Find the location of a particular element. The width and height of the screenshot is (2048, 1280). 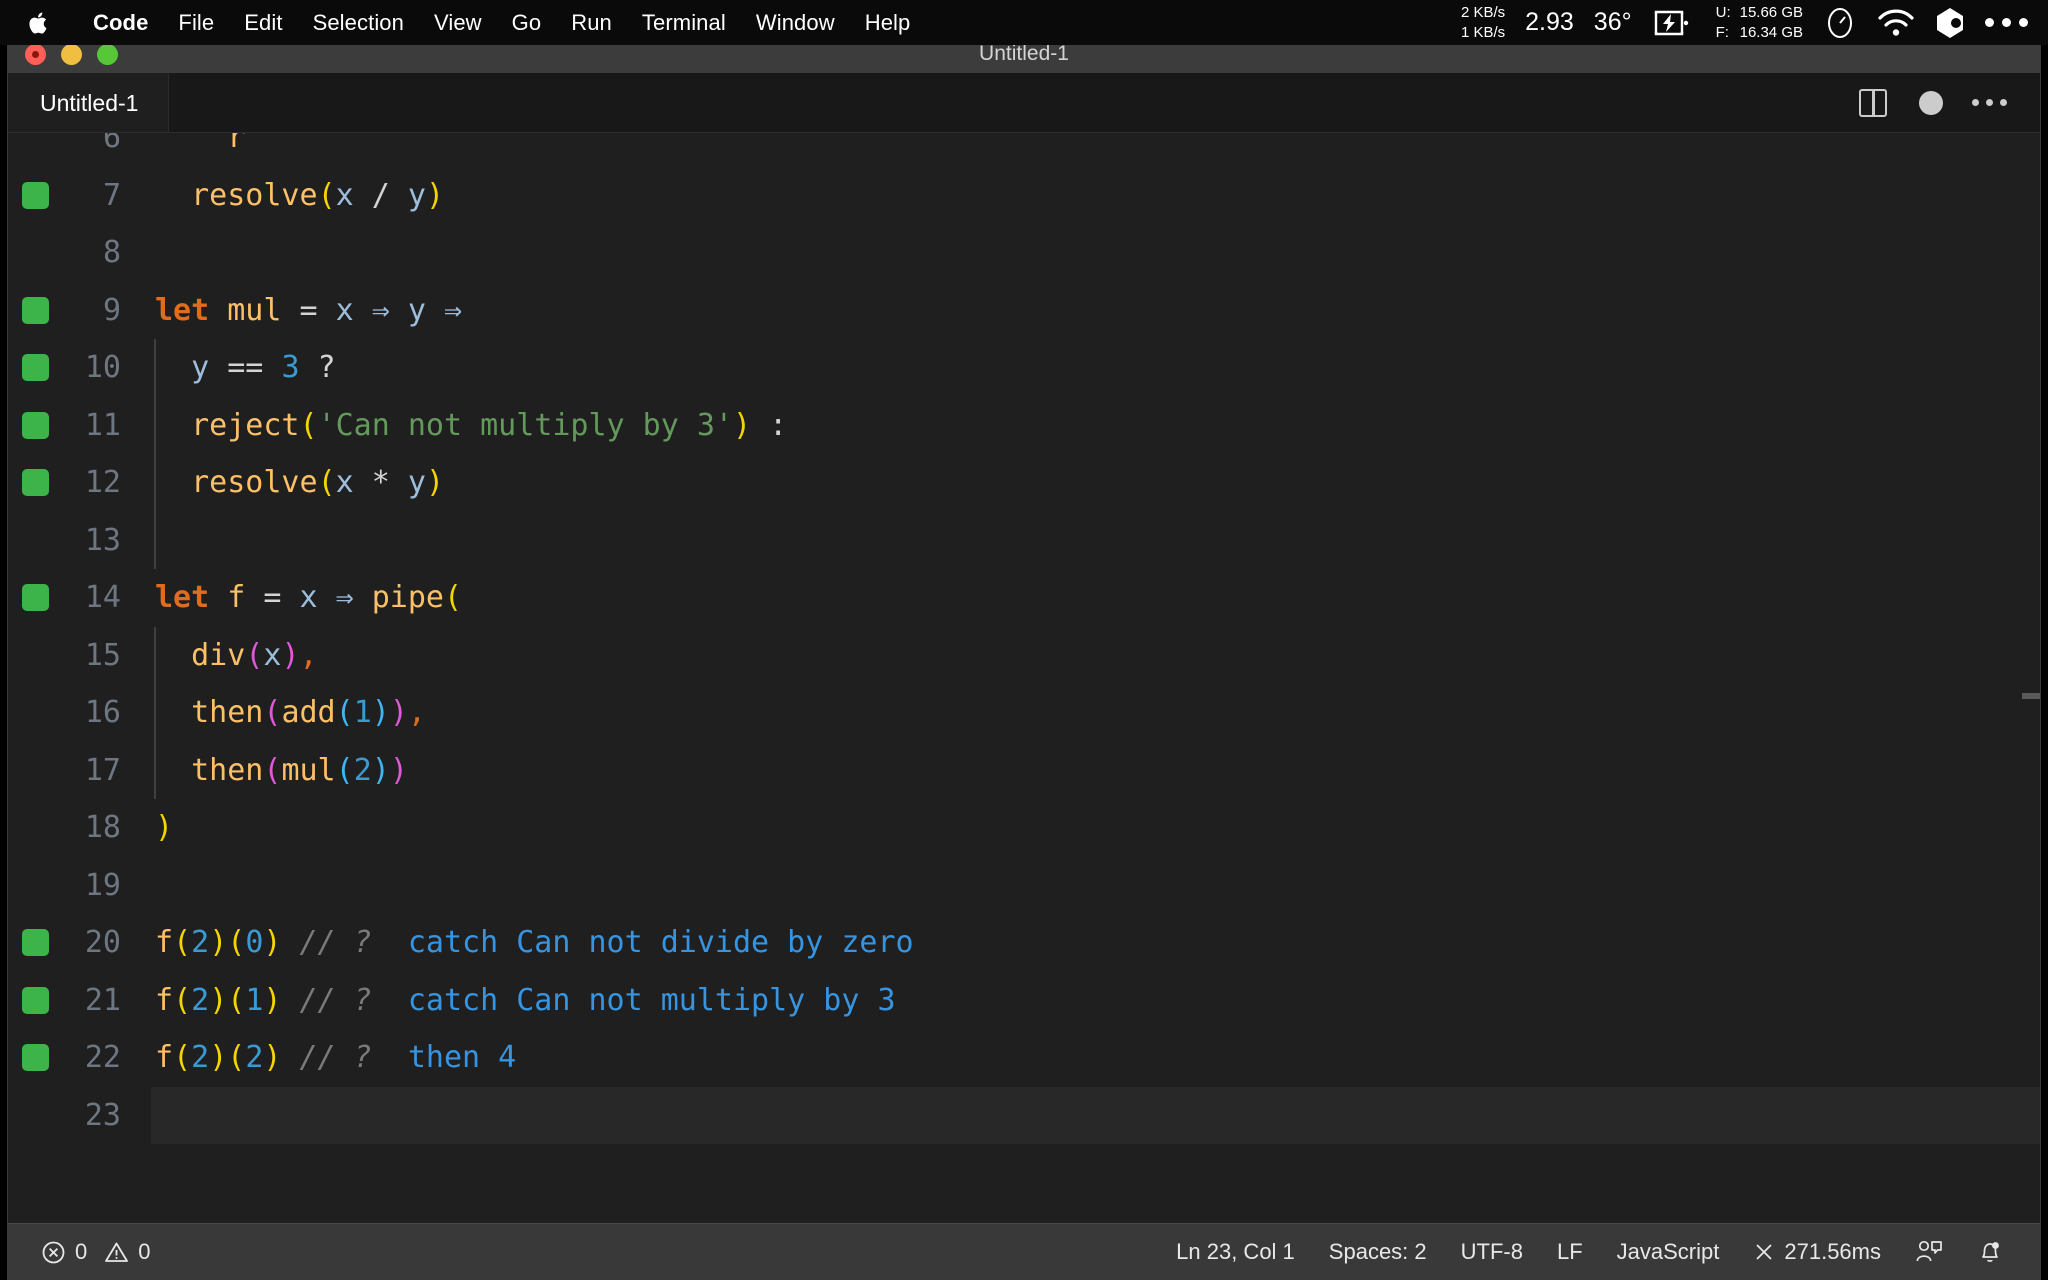

code-line-content: y == 3 ? is located at coordinates (1095, 368).